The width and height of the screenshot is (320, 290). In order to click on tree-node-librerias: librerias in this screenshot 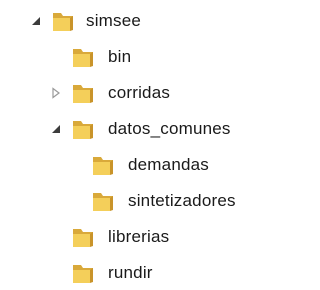, I will do `click(140, 237)`.